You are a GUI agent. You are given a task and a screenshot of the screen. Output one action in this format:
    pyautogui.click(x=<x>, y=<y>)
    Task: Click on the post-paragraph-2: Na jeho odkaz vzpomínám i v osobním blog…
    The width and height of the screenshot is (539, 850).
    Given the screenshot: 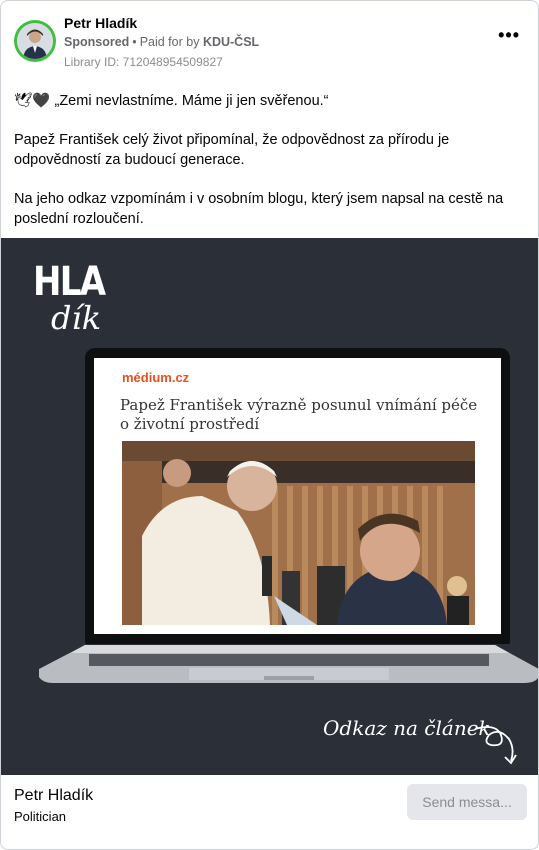 What is the action you would take?
    pyautogui.click(x=259, y=209)
    